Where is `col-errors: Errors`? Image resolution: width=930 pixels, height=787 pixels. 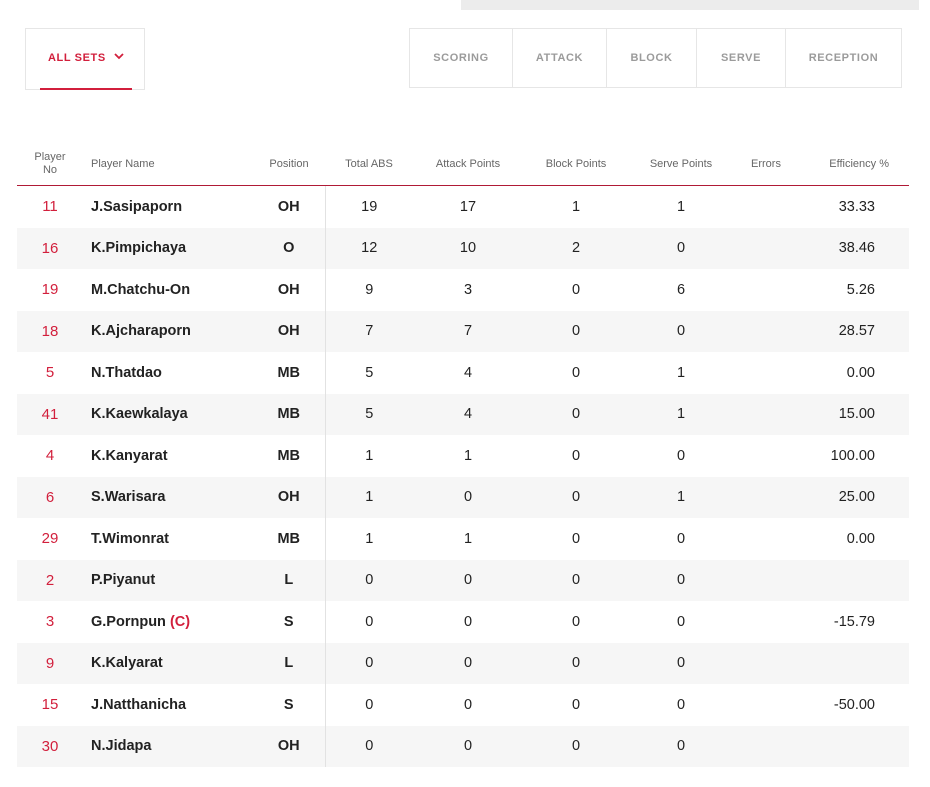 col-errors: Errors is located at coordinates (766, 164).